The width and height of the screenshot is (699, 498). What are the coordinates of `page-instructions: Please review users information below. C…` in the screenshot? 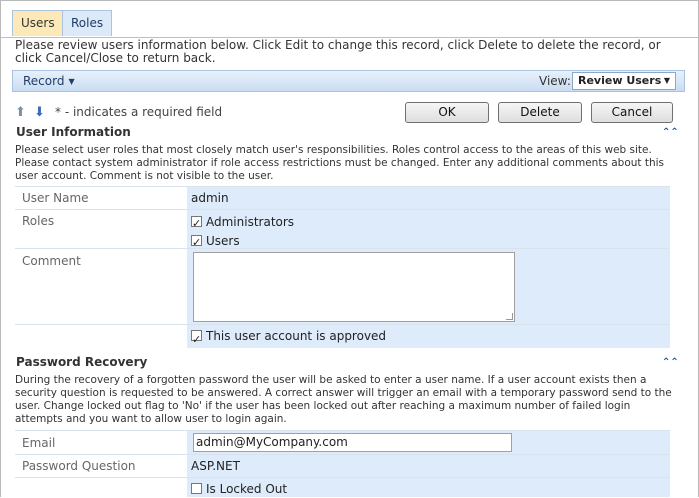 It's located at (338, 51).